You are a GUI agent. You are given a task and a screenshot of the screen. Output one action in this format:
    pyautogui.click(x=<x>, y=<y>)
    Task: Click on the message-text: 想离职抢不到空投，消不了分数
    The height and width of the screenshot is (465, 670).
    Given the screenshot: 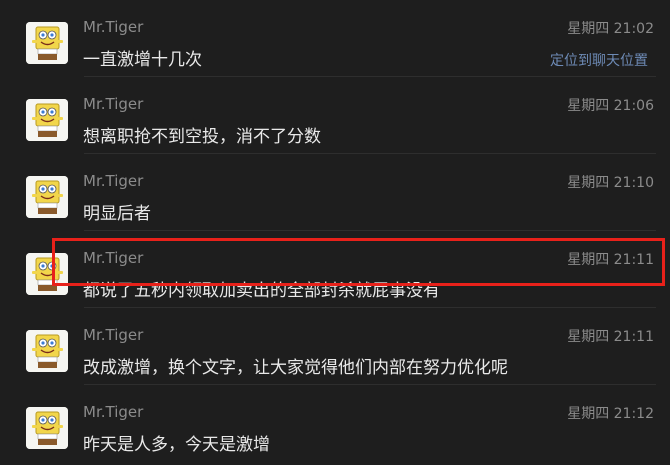 What is the action you would take?
    pyautogui.click(x=202, y=137)
    